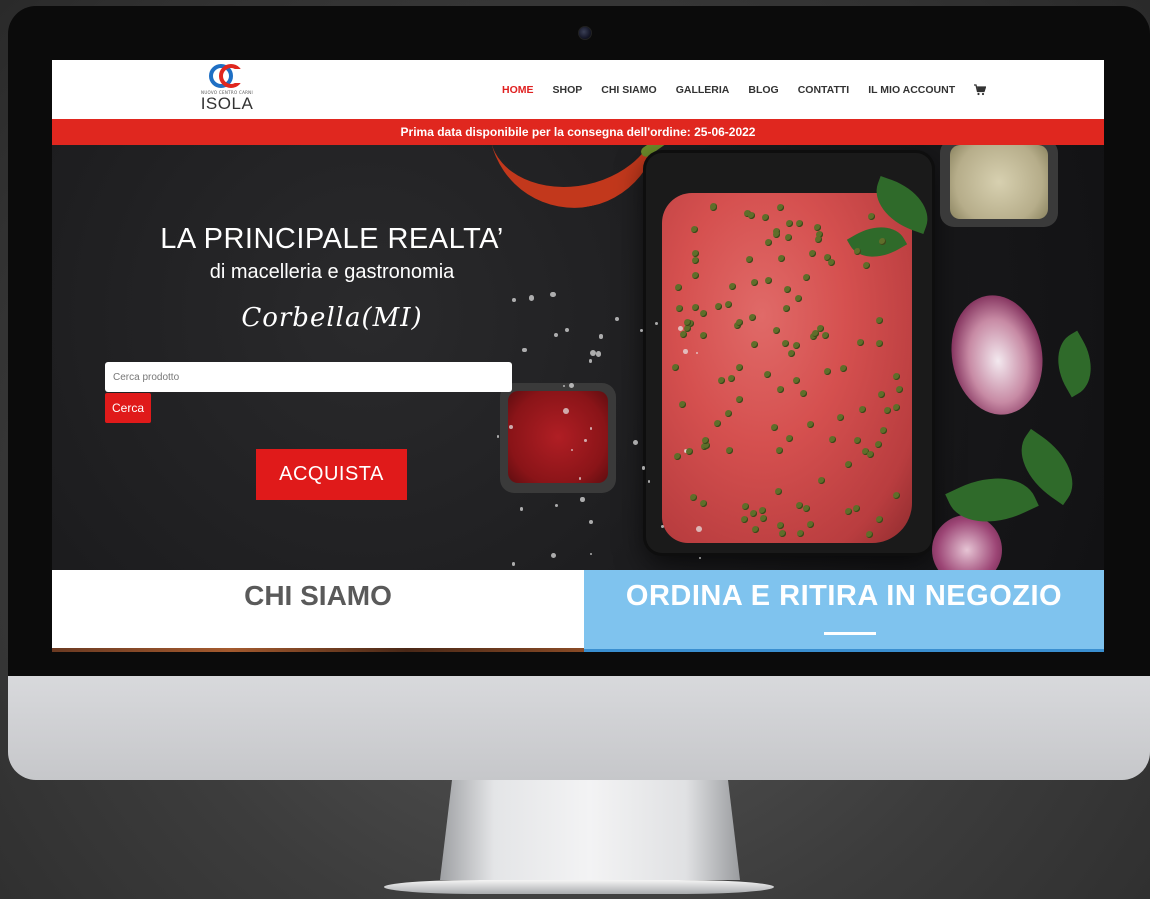 This screenshot has height=899, width=1150. I want to click on product-search-input, so click(308, 377).